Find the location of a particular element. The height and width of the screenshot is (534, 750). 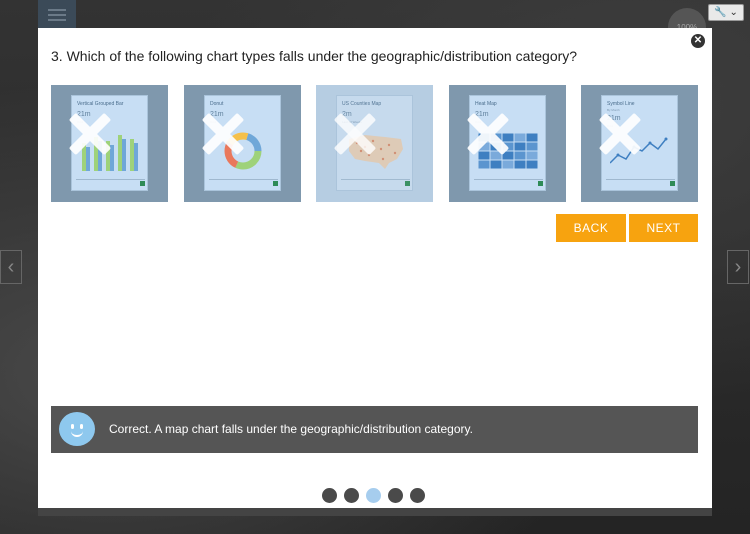

menu-icon is located at coordinates (57, 14).